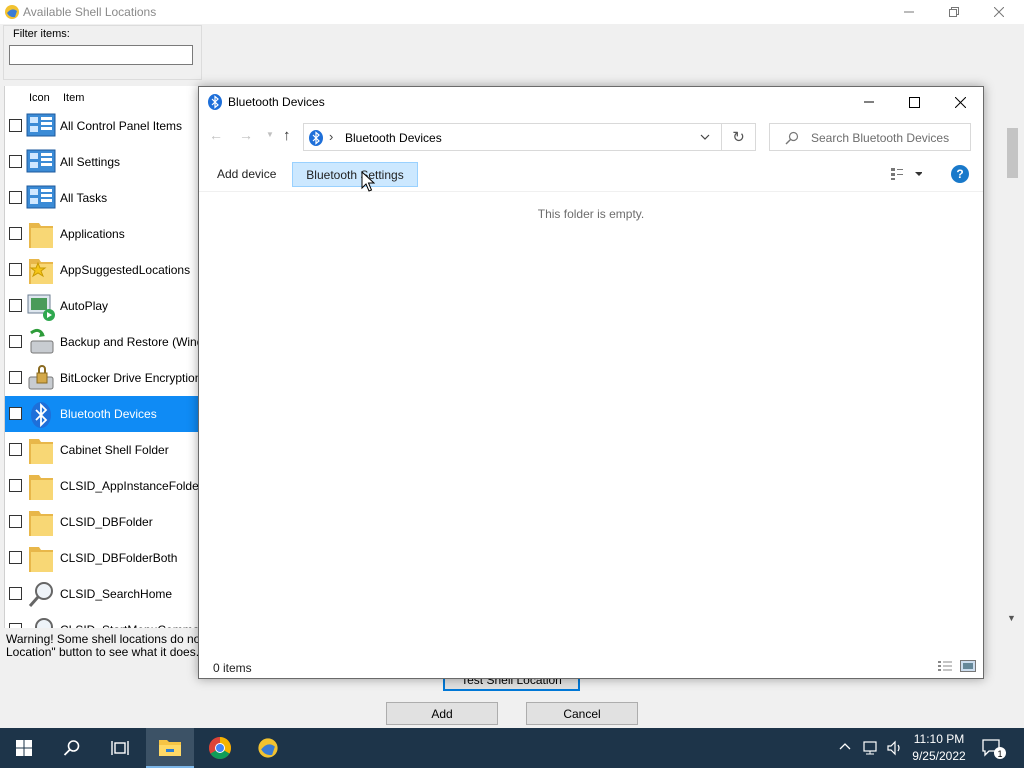 Image resolution: width=1024 pixels, height=768 pixels. What do you see at coordinates (954, 12) in the screenshot?
I see `restore-button` at bounding box center [954, 12].